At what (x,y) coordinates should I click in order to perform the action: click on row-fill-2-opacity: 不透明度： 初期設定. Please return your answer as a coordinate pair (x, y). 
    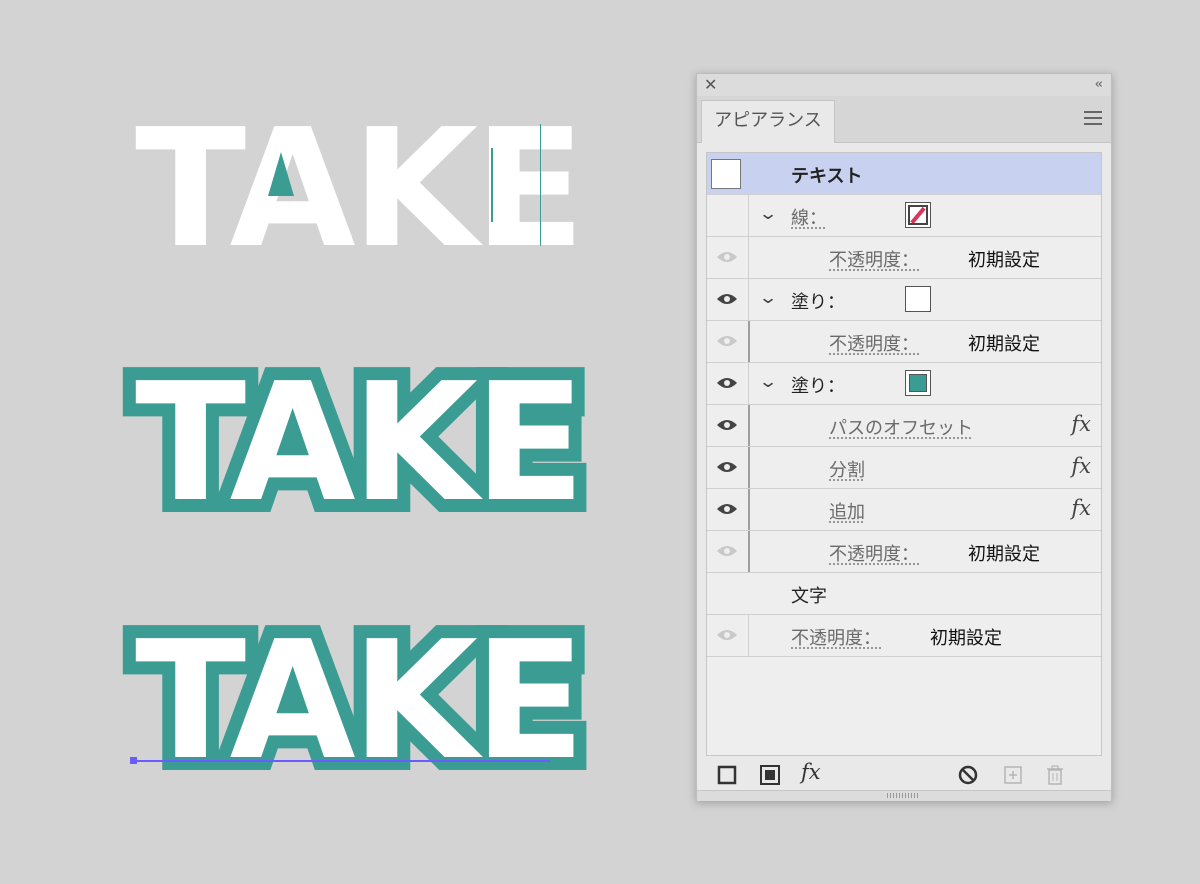
    Looking at the image, I should click on (904, 552).